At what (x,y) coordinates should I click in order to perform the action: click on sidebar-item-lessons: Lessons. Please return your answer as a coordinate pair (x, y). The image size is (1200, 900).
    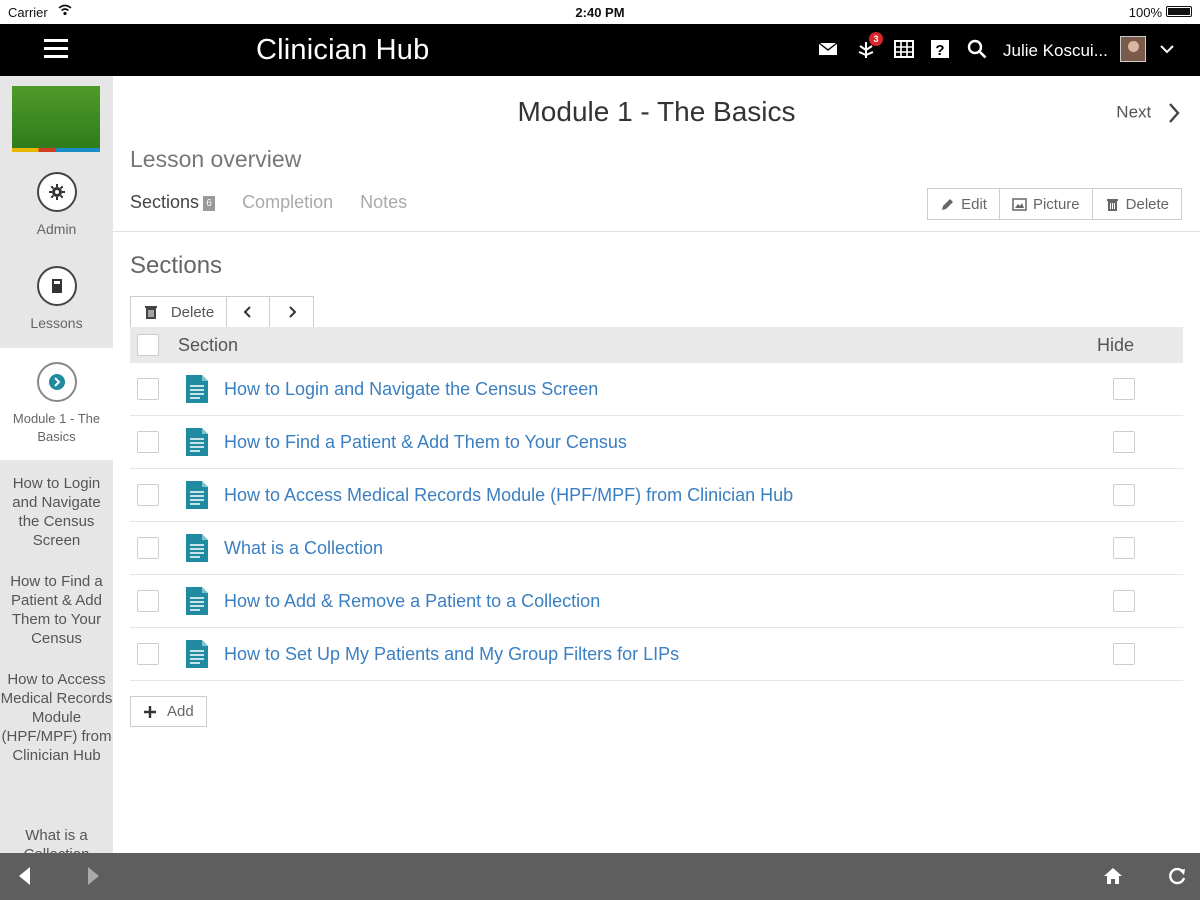
    Looking at the image, I should click on (56, 307).